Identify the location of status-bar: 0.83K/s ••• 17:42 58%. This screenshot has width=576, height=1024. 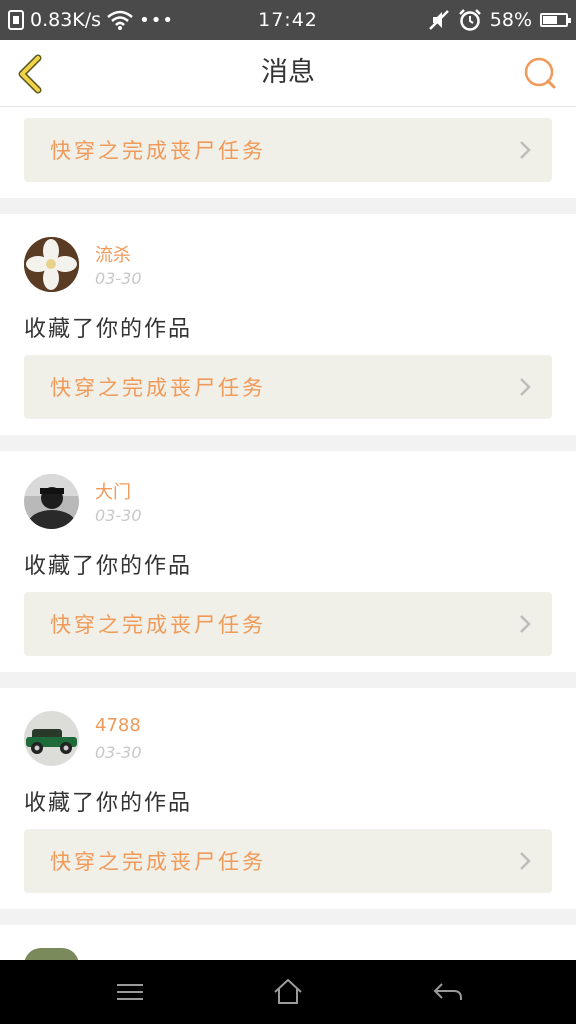
(288, 20).